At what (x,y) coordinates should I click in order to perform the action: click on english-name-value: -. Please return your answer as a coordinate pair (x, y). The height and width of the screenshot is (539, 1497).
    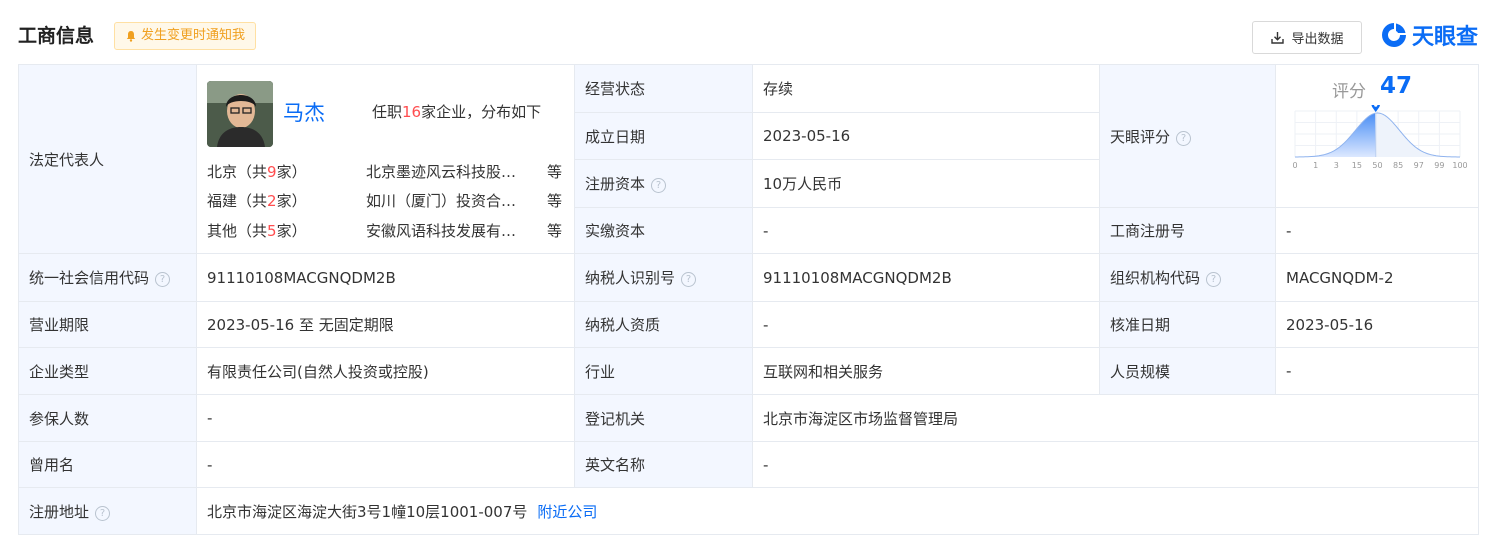
    Looking at the image, I should click on (1115, 464).